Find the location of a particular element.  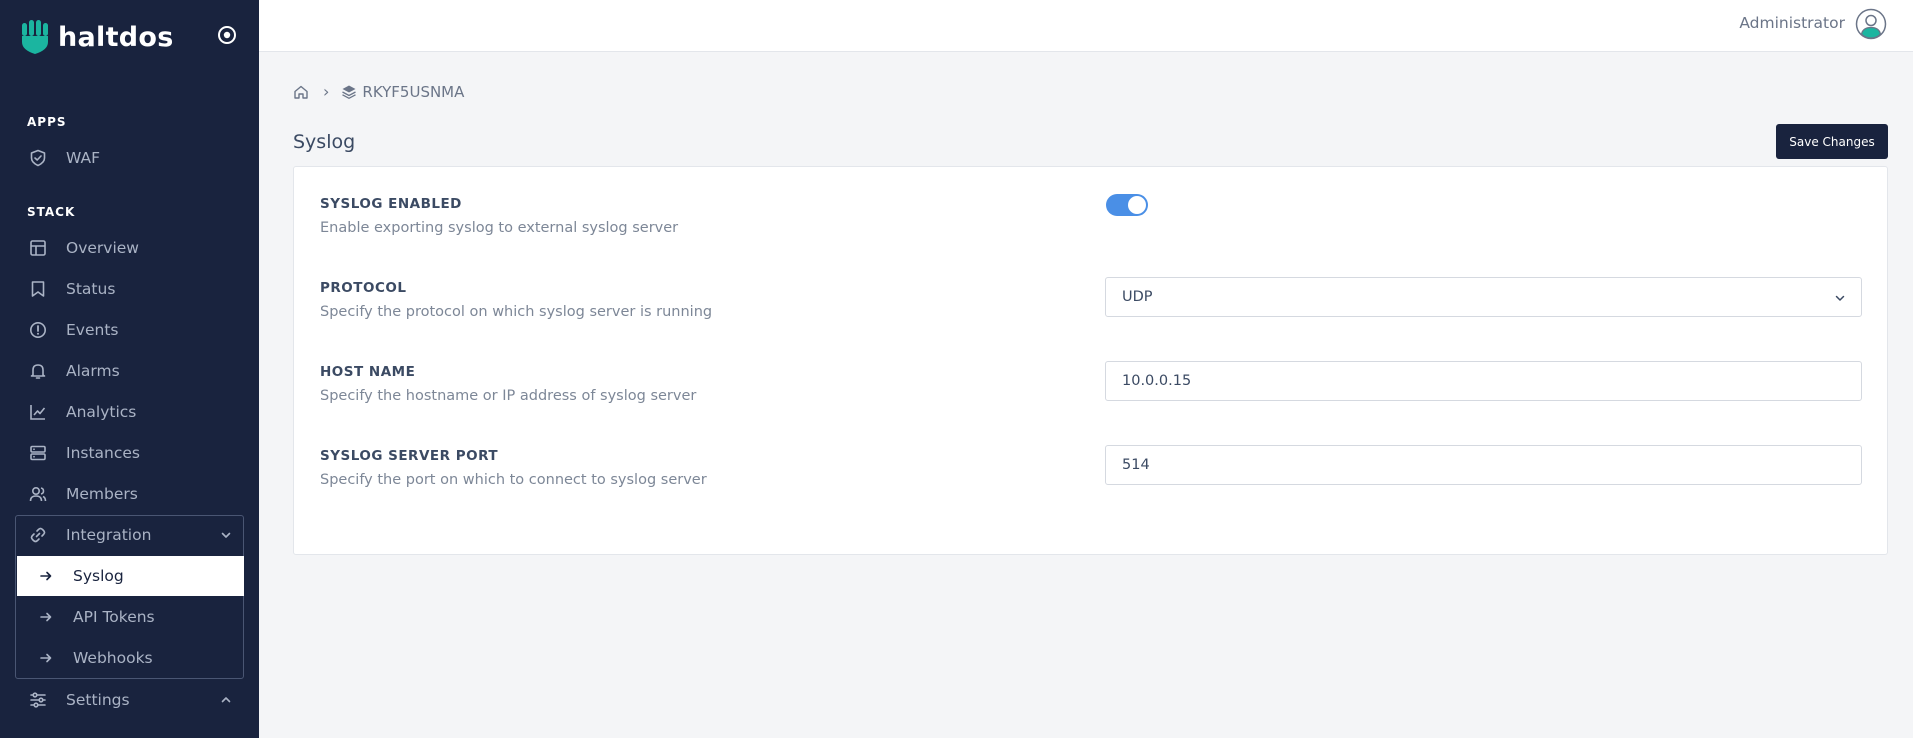

topbar: Administrator is located at coordinates (1086, 26).